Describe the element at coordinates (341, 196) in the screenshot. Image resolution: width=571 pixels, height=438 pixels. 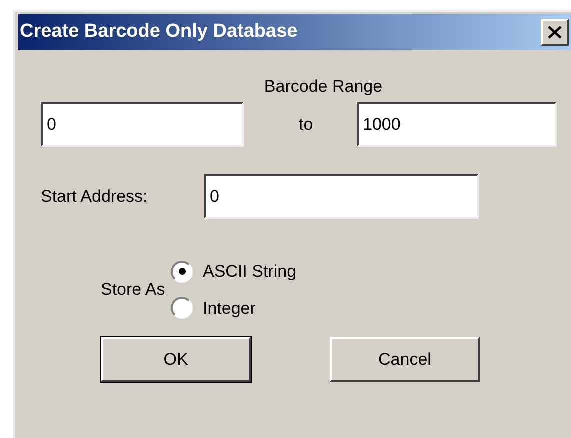
I see `start-address-field: 0` at that location.